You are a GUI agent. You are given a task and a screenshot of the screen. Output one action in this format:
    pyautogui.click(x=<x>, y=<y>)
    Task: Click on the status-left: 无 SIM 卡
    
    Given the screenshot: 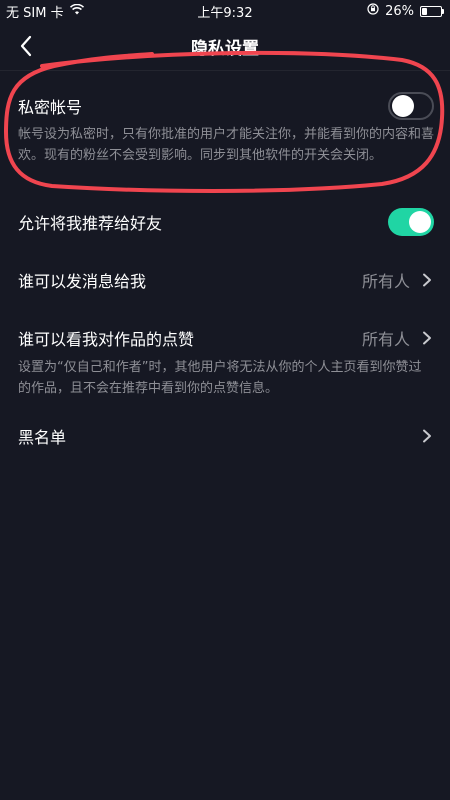 What is the action you would take?
    pyautogui.click(x=42, y=11)
    